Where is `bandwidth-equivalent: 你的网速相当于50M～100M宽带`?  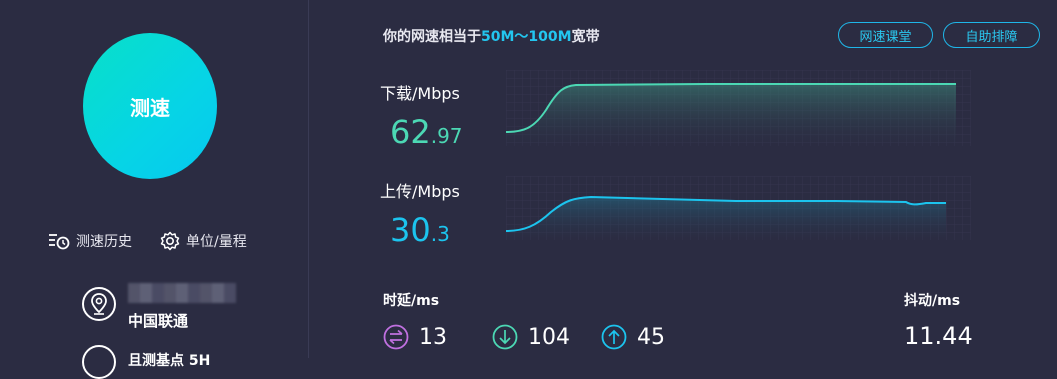 bandwidth-equivalent: 你的网速相当于50M～100M宽带 is located at coordinates (491, 36).